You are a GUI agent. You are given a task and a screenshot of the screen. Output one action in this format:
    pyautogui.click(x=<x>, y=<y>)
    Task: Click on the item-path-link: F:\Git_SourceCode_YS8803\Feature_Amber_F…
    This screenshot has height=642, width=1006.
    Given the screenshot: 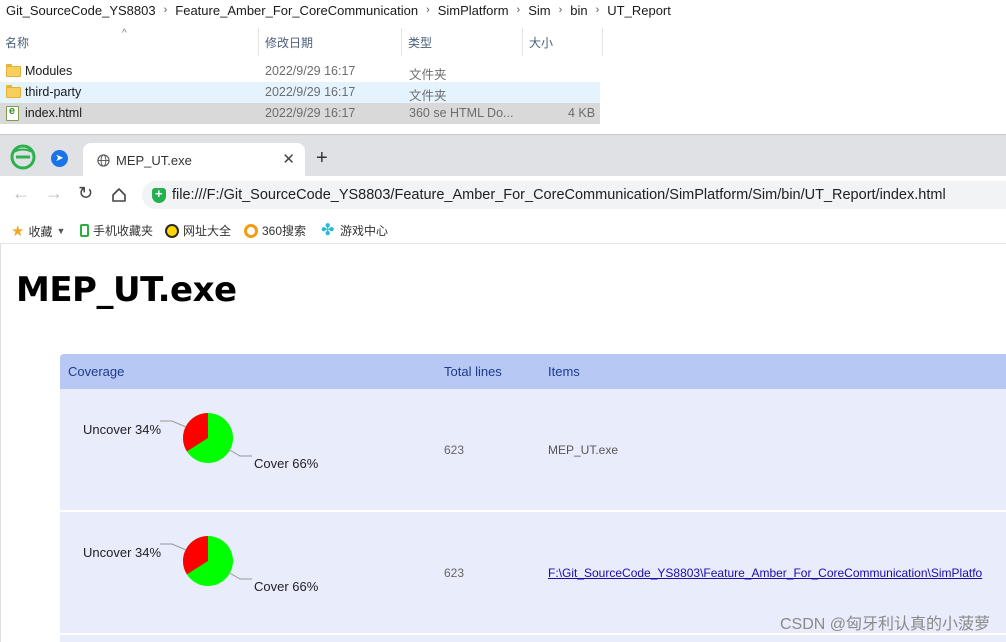 What is the action you would take?
    pyautogui.click(x=765, y=573)
    